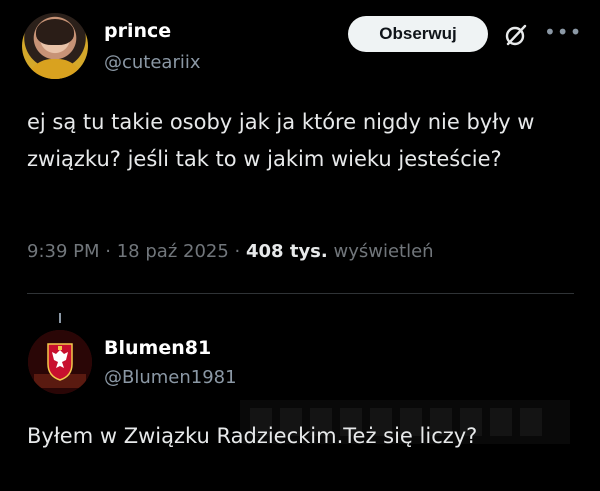  Describe the element at coordinates (516, 35) in the screenshot. I see `grok-slash-circle-icon` at that location.